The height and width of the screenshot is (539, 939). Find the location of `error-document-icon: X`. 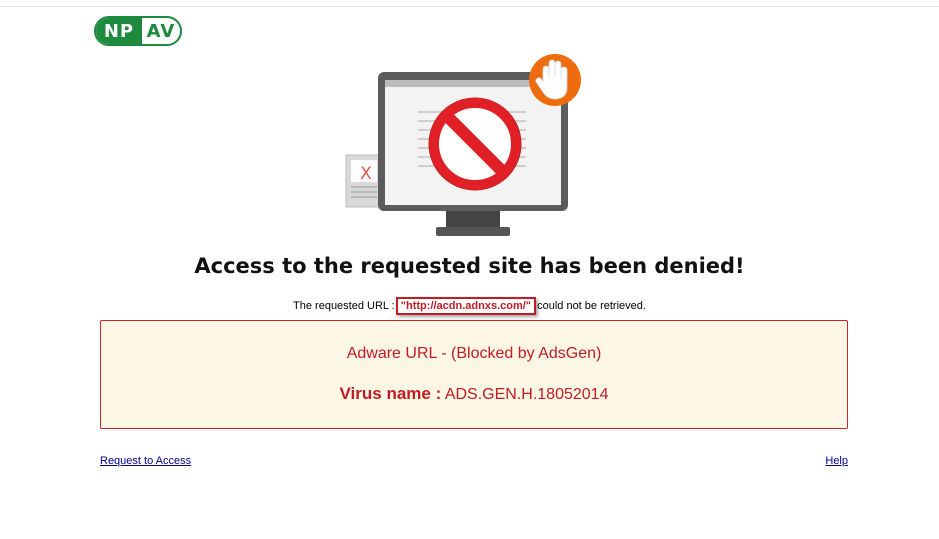

error-document-icon: X is located at coordinates (364, 181).